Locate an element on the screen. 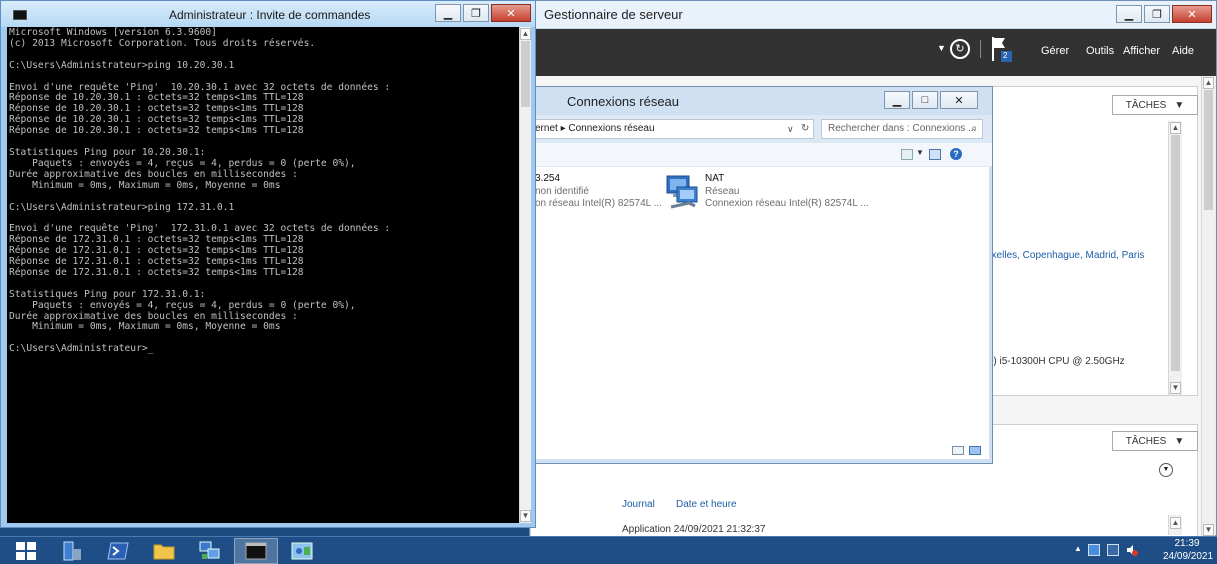  search-input: Rechercher dans : Connexions ... ⌕ is located at coordinates (902, 129).